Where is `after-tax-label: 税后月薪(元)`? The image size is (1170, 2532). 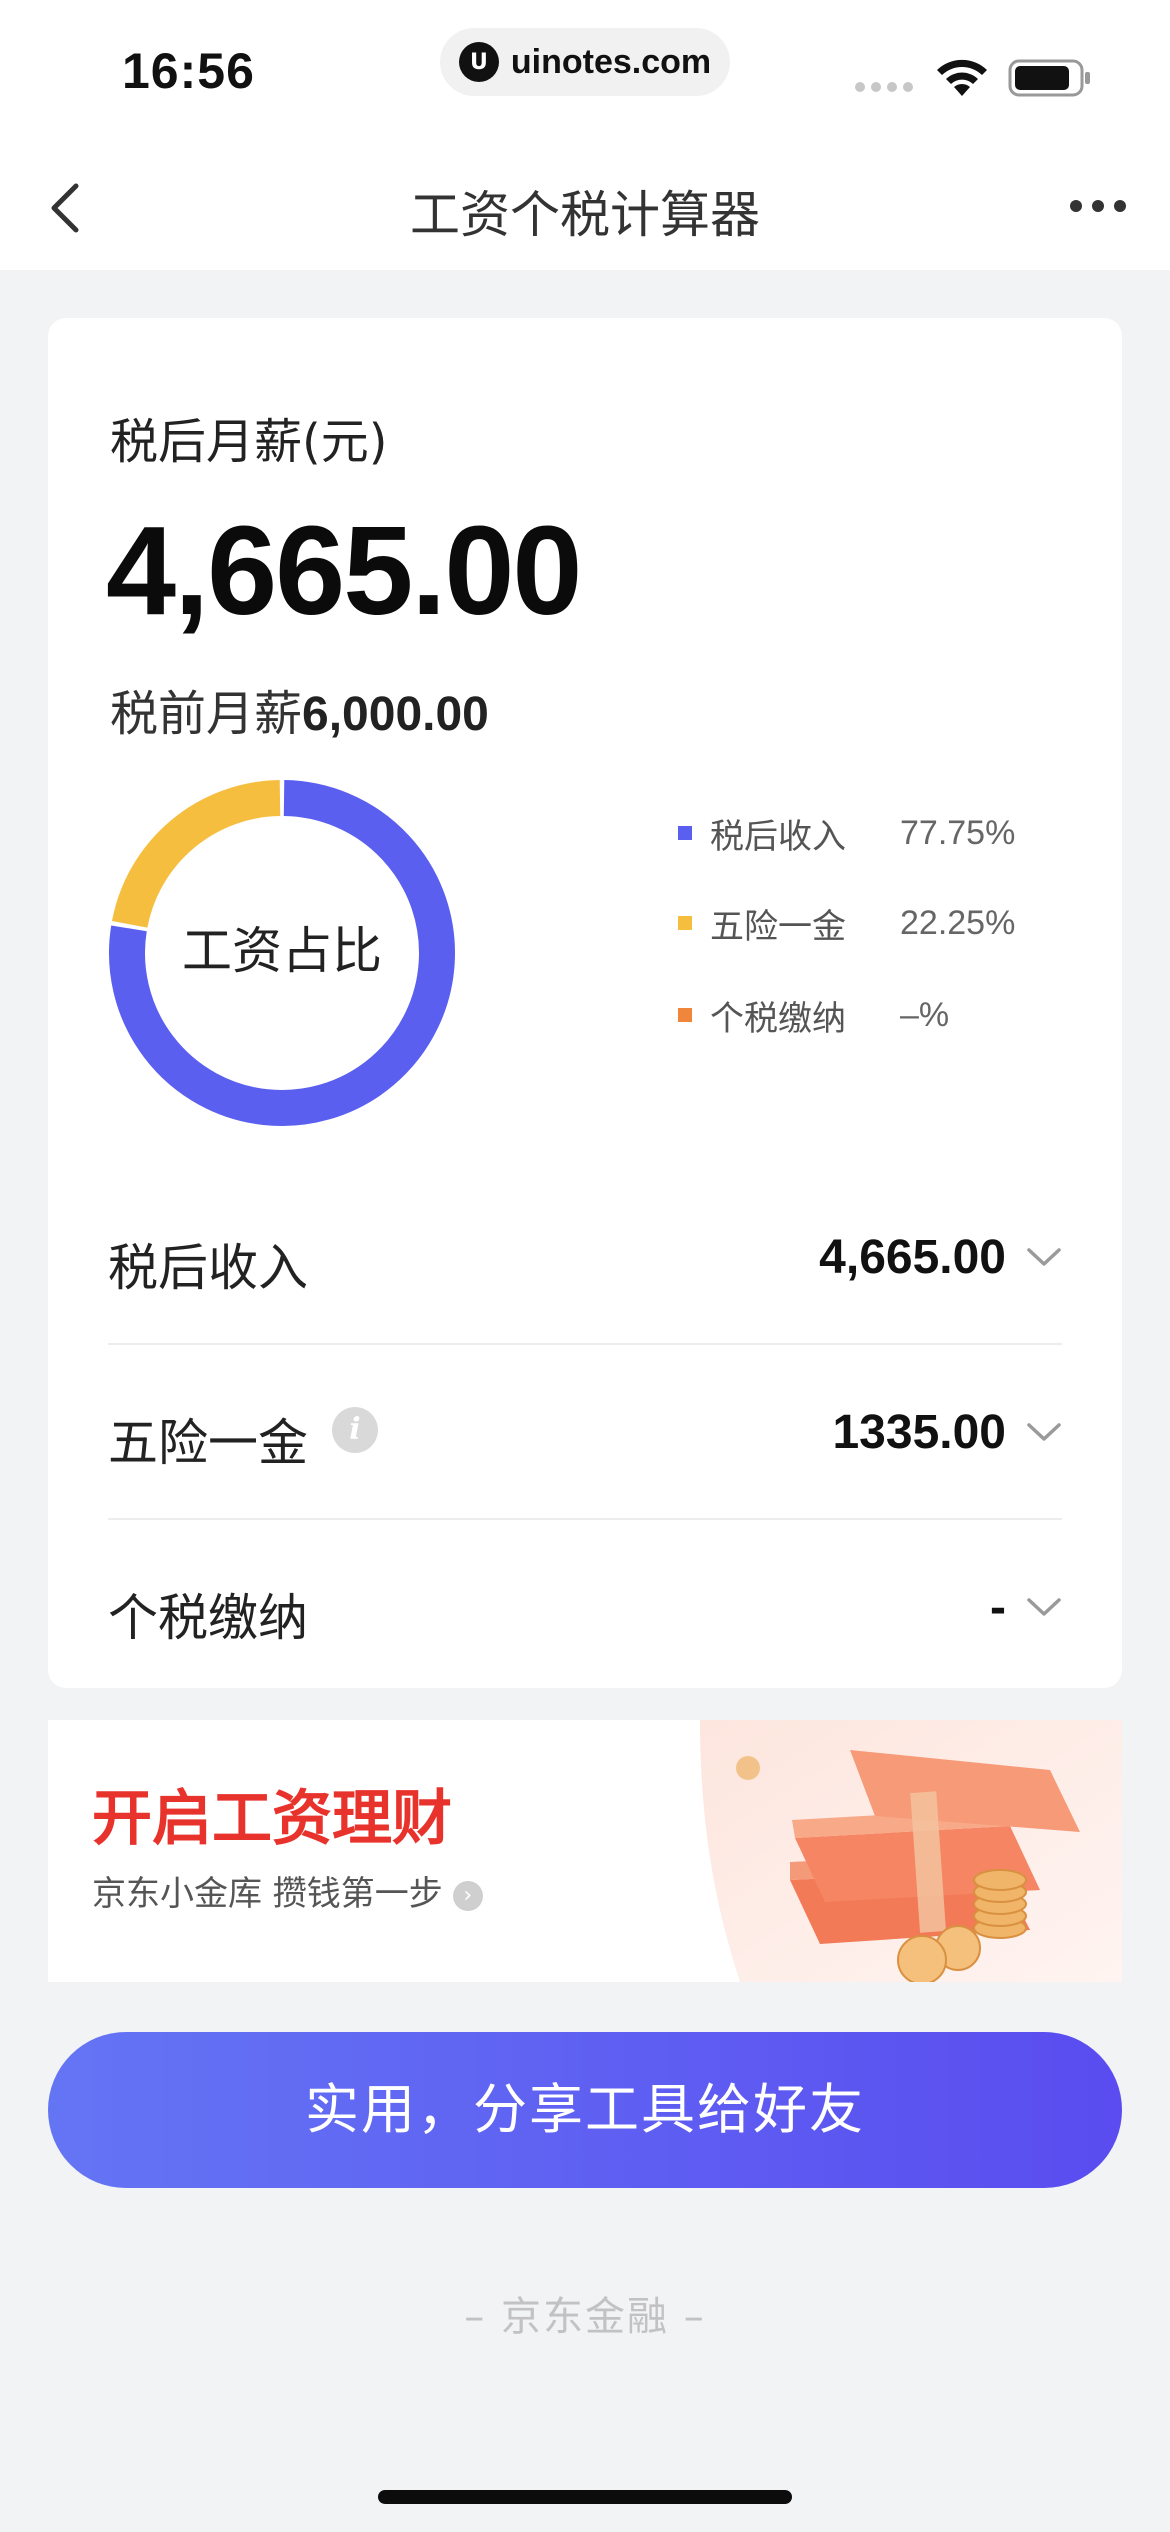 after-tax-label: 税后月薪(元) is located at coordinates (249, 442).